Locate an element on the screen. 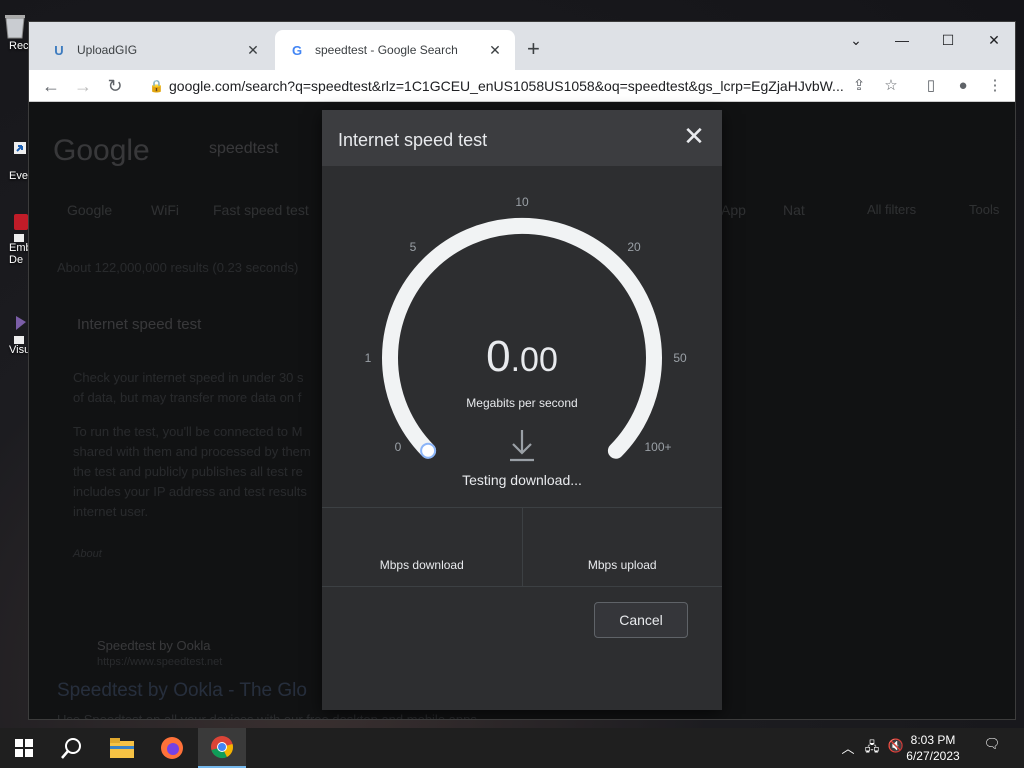 The image size is (1024, 768). speed-readout: 0.00 is located at coordinates (522, 357).